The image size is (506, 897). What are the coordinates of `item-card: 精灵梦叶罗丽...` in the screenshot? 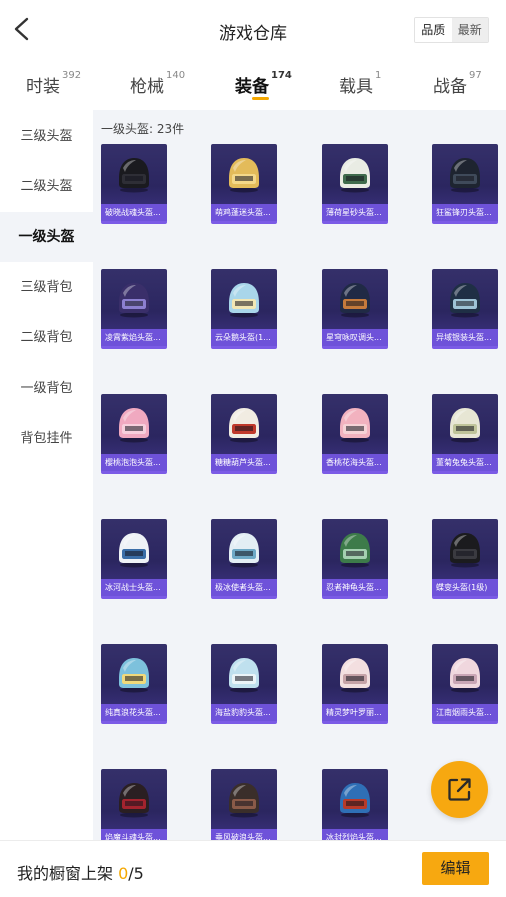 It's located at (355, 684).